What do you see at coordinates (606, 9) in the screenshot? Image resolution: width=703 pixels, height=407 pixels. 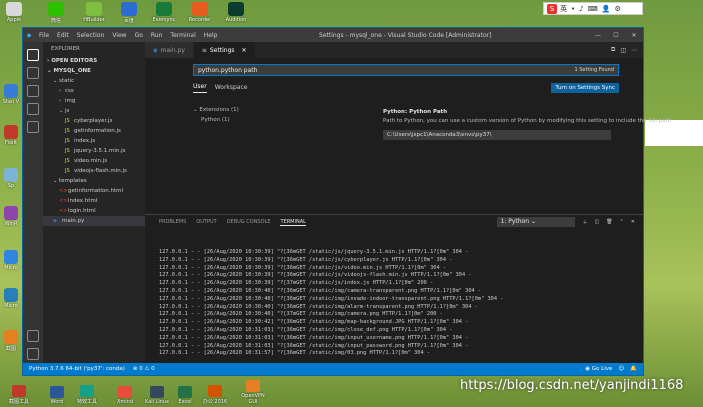 I see `tray-item: 👤` at bounding box center [606, 9].